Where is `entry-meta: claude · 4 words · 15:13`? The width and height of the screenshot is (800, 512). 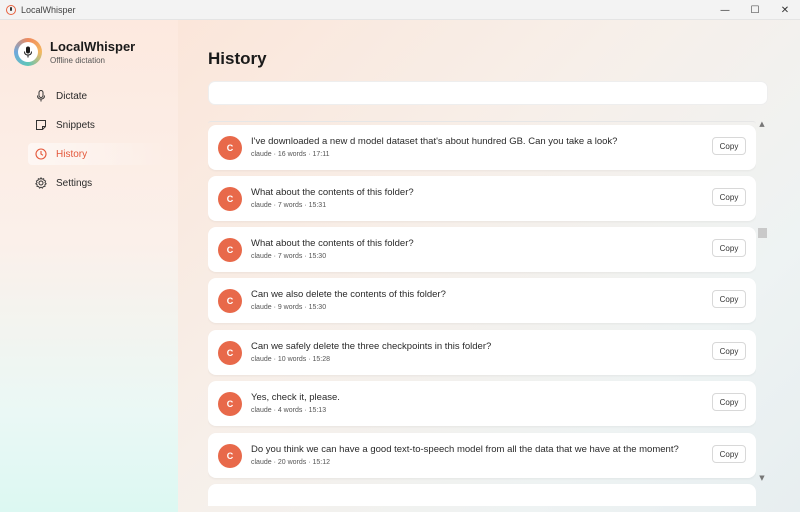
entry-meta: claude · 4 words · 15:13 is located at coordinates (289, 410).